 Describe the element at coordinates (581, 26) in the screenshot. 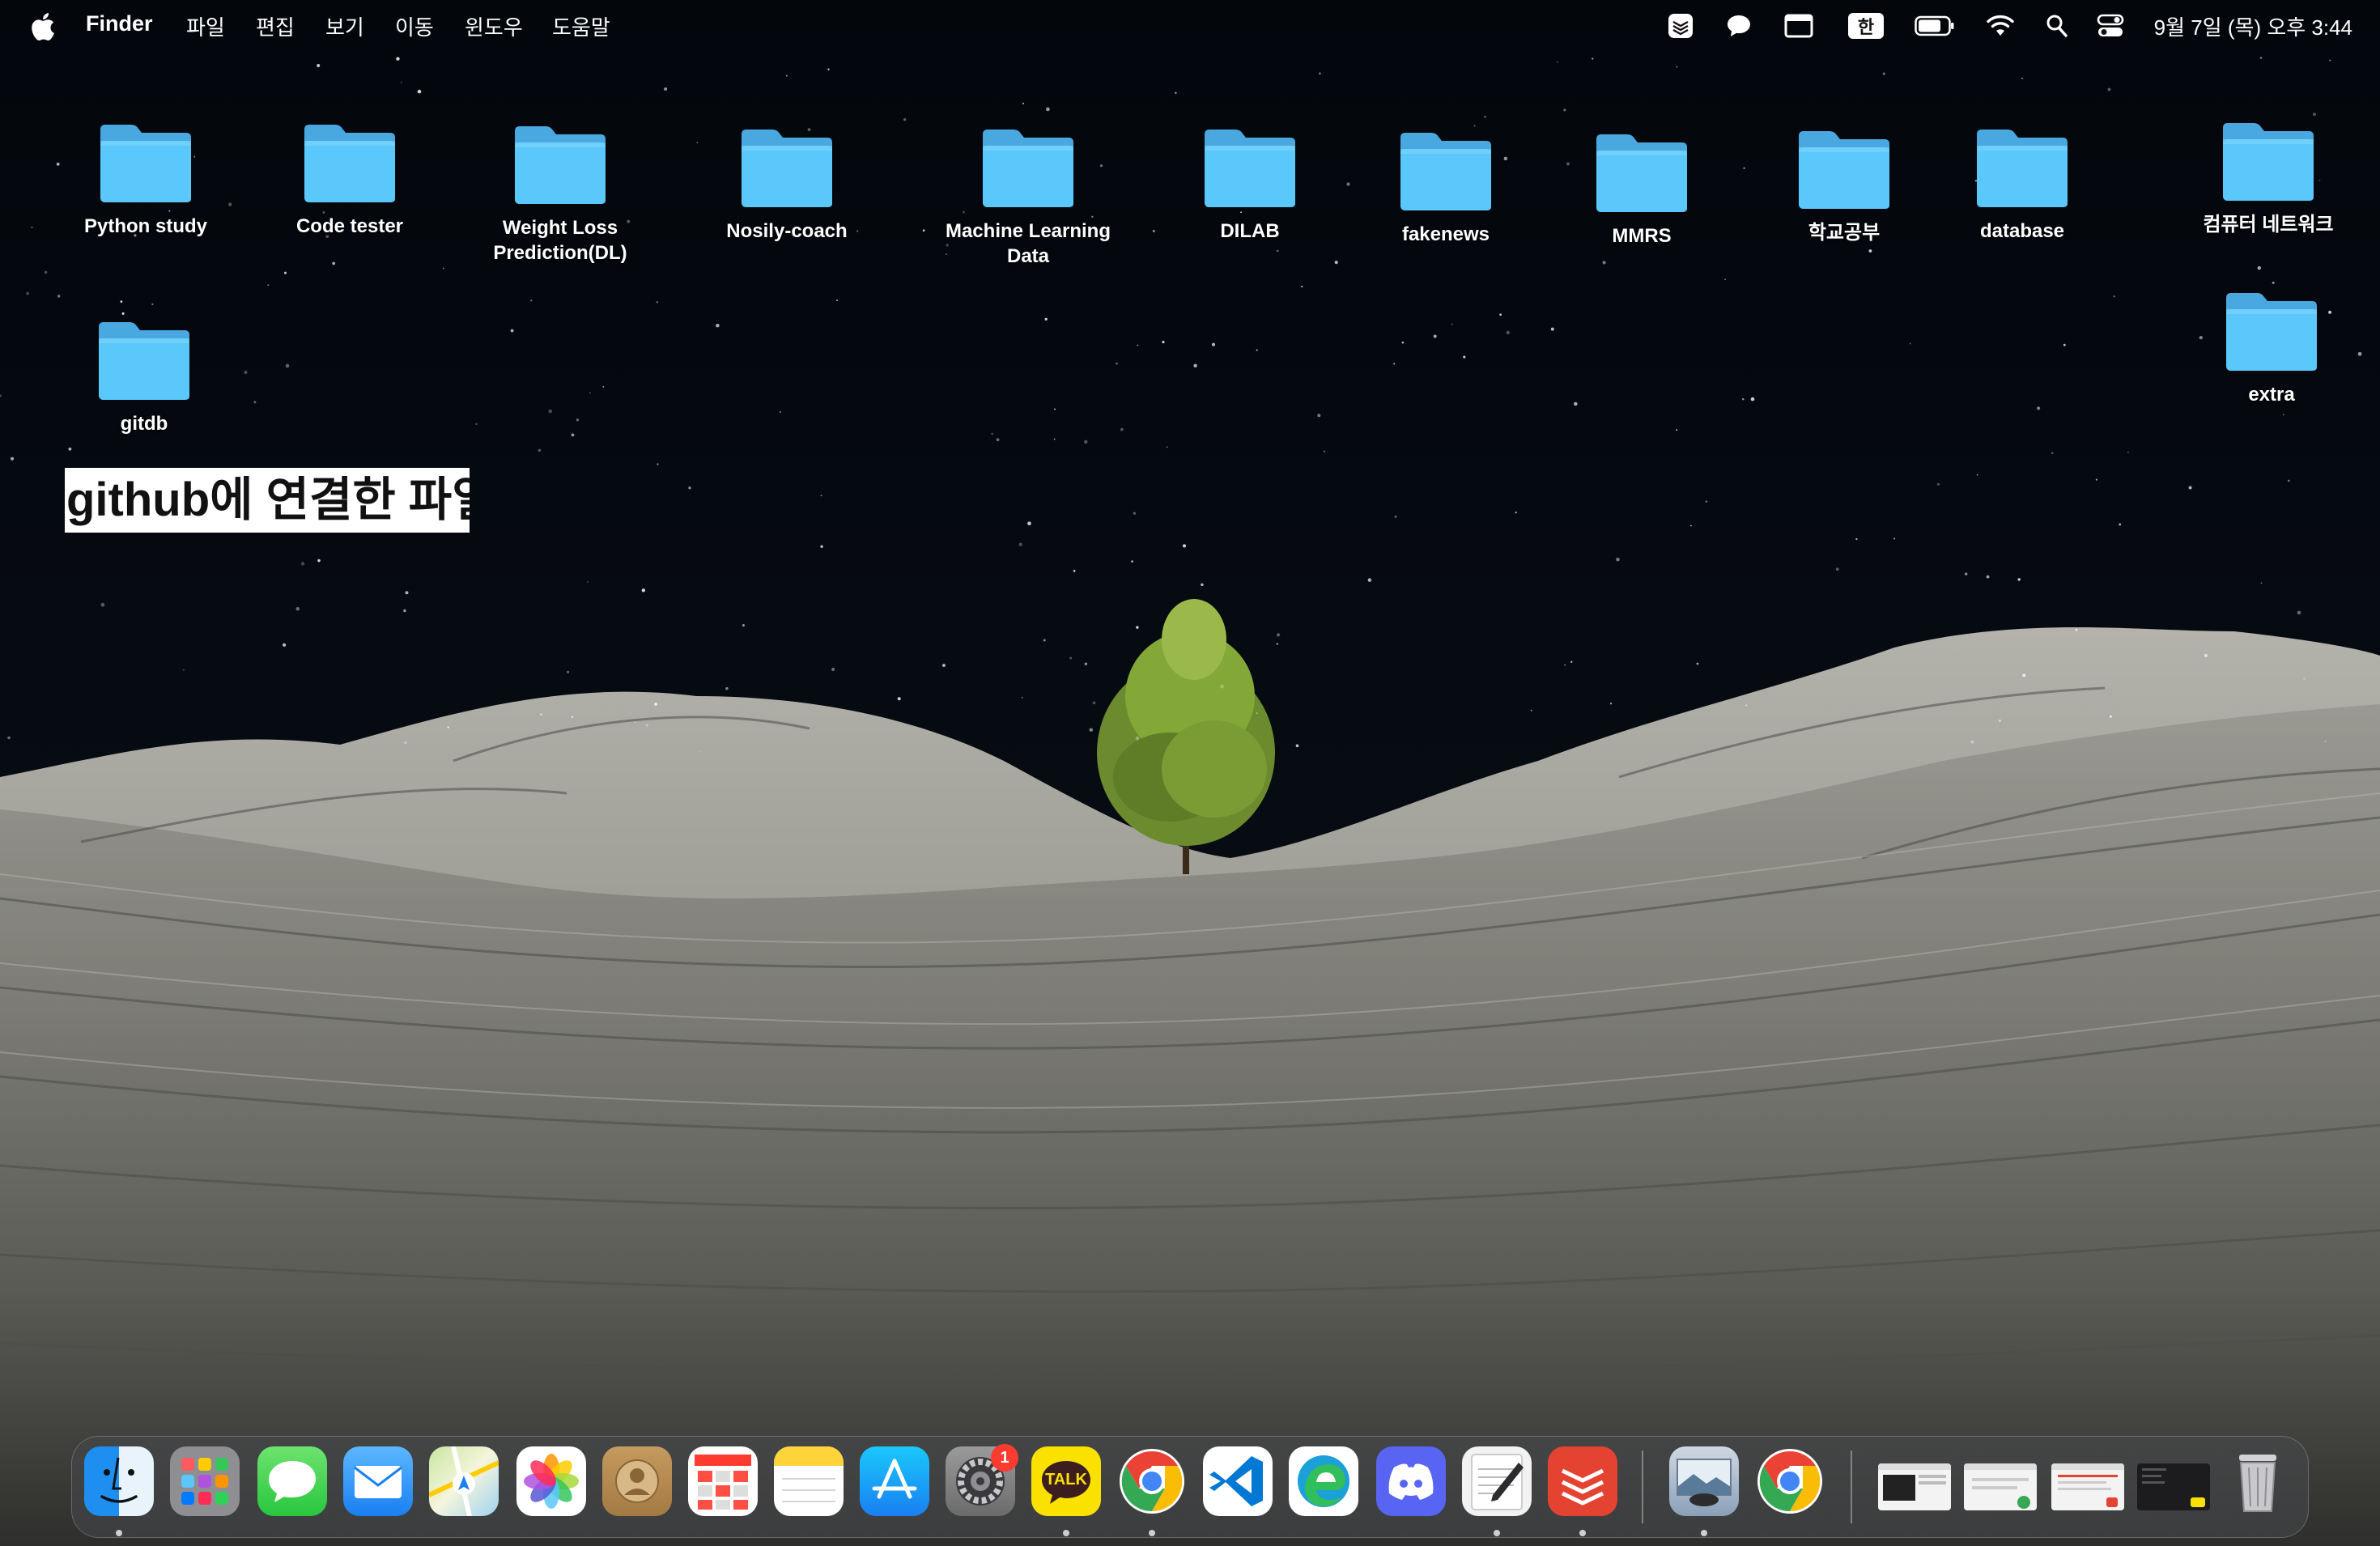

I see `menu-help: 도움말` at that location.